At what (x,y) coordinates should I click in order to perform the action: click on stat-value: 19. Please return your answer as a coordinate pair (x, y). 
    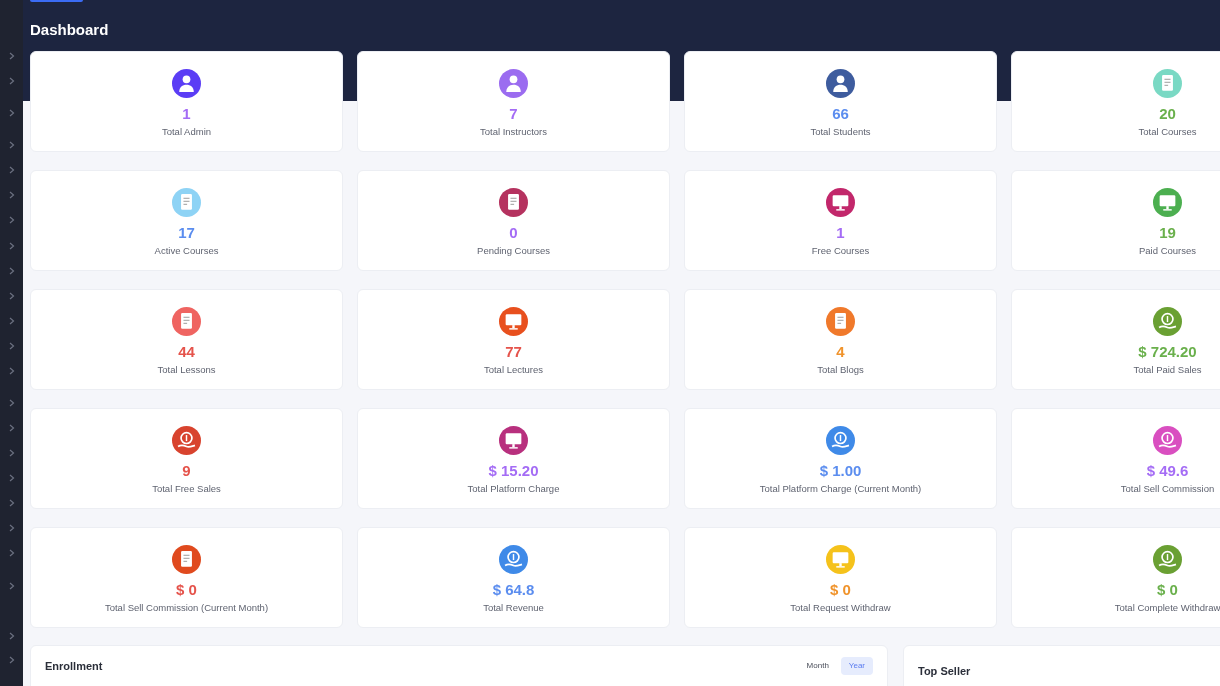
    Looking at the image, I should click on (1167, 233).